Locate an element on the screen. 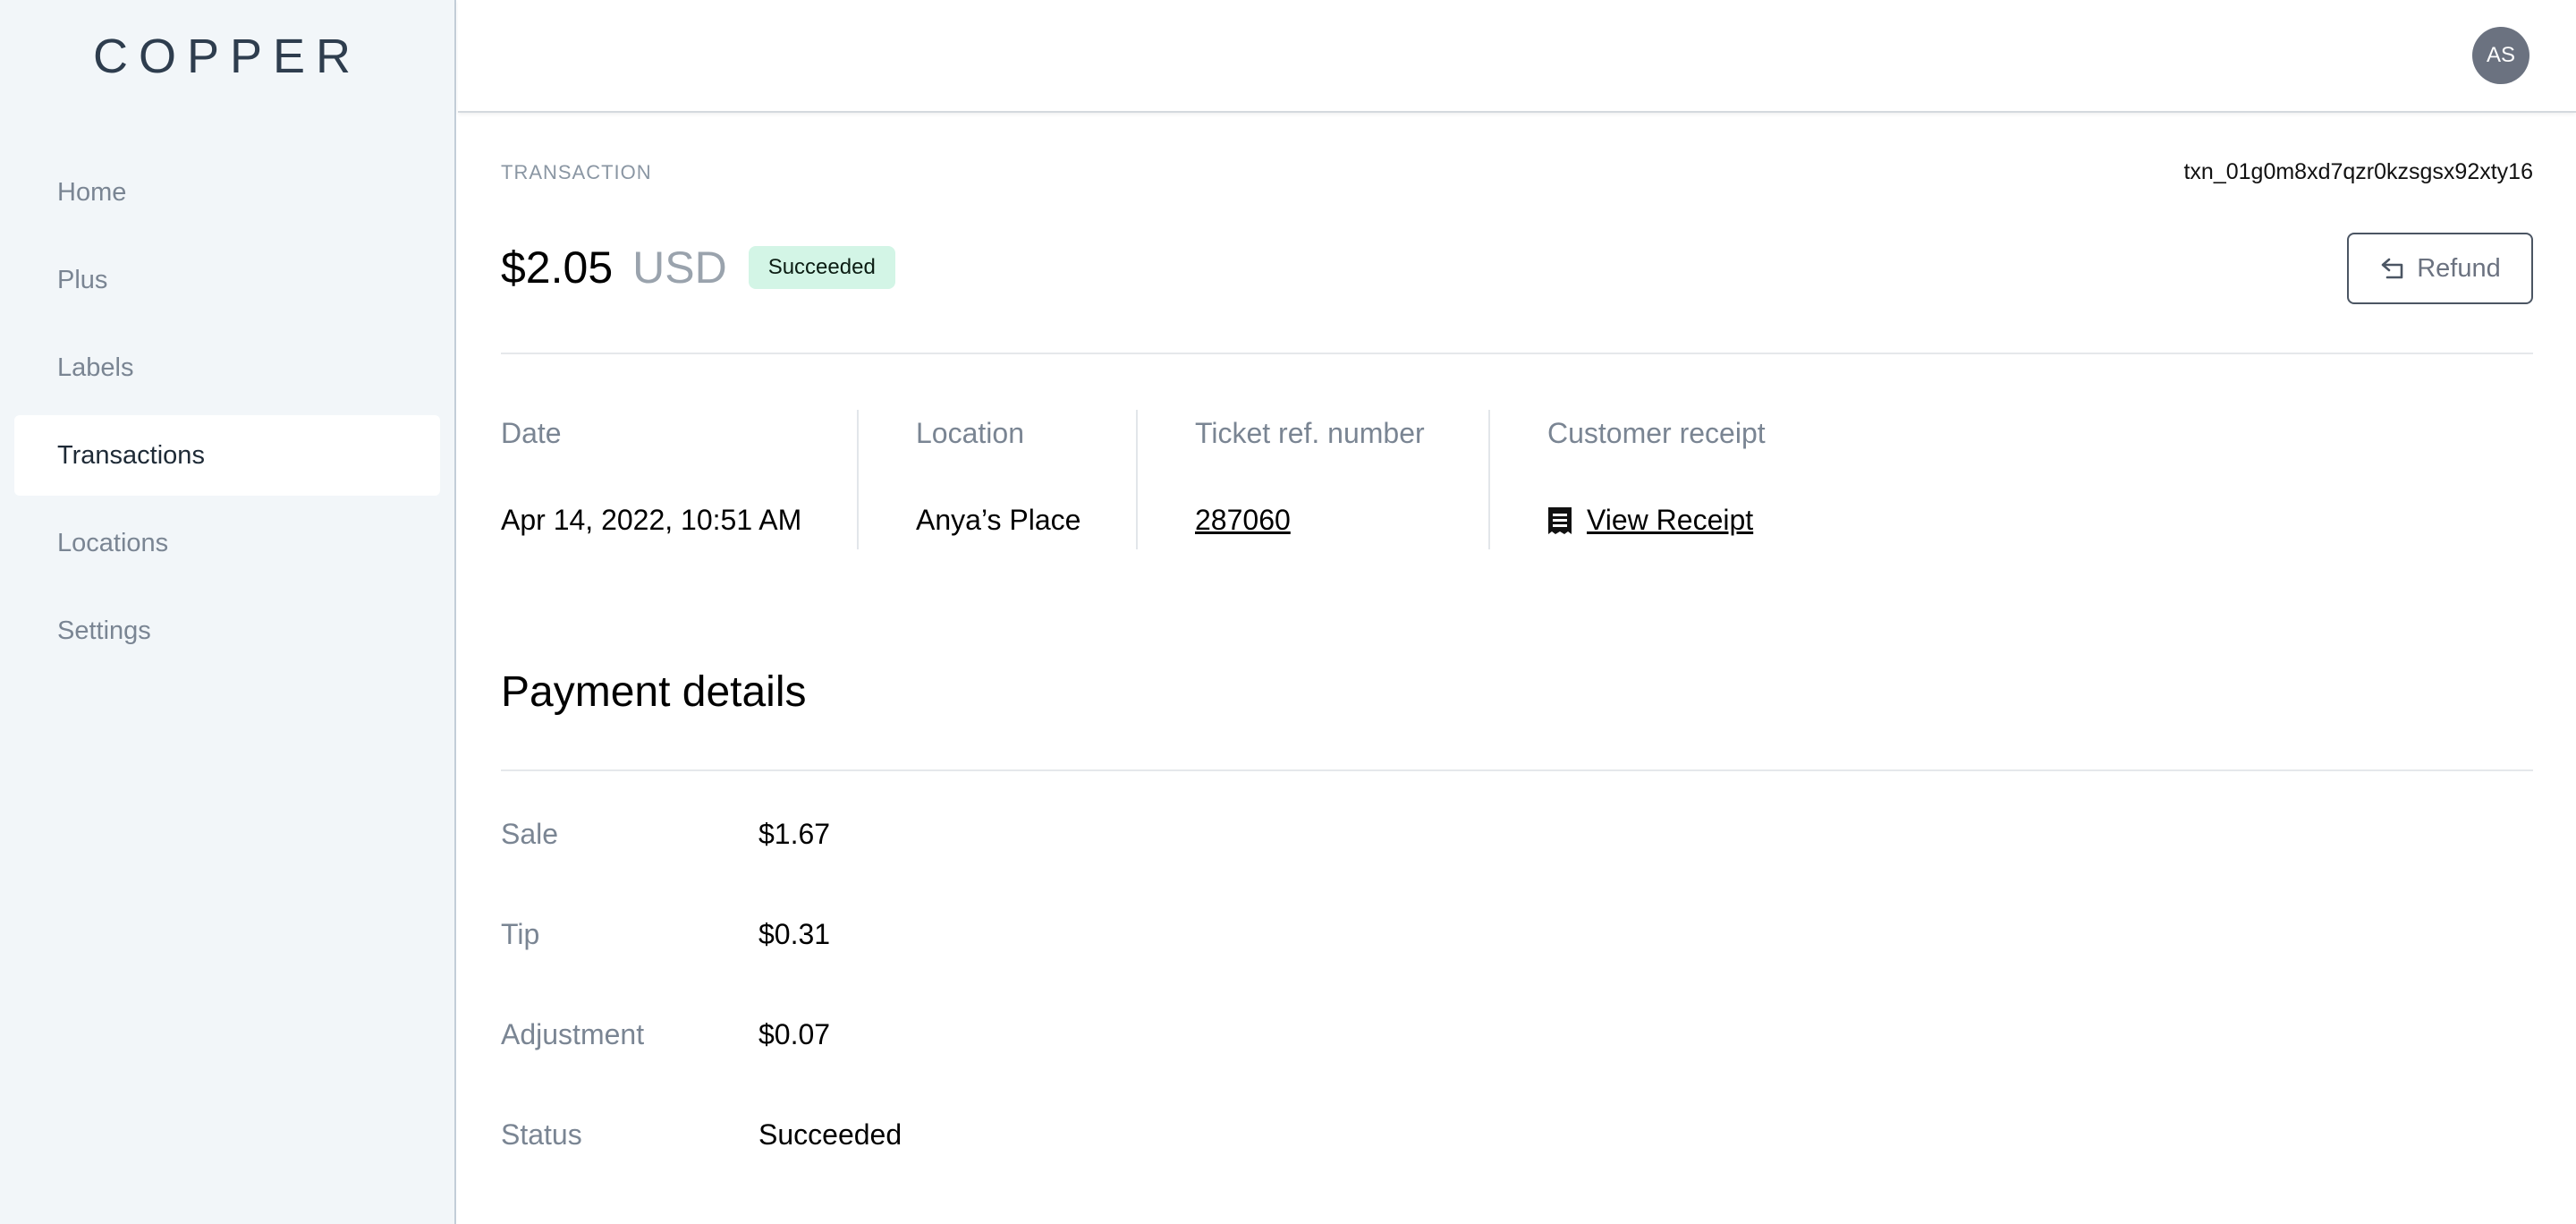 This screenshot has width=2576, height=1224. amount-row: $2.05 USD Succeeded is located at coordinates (698, 267).